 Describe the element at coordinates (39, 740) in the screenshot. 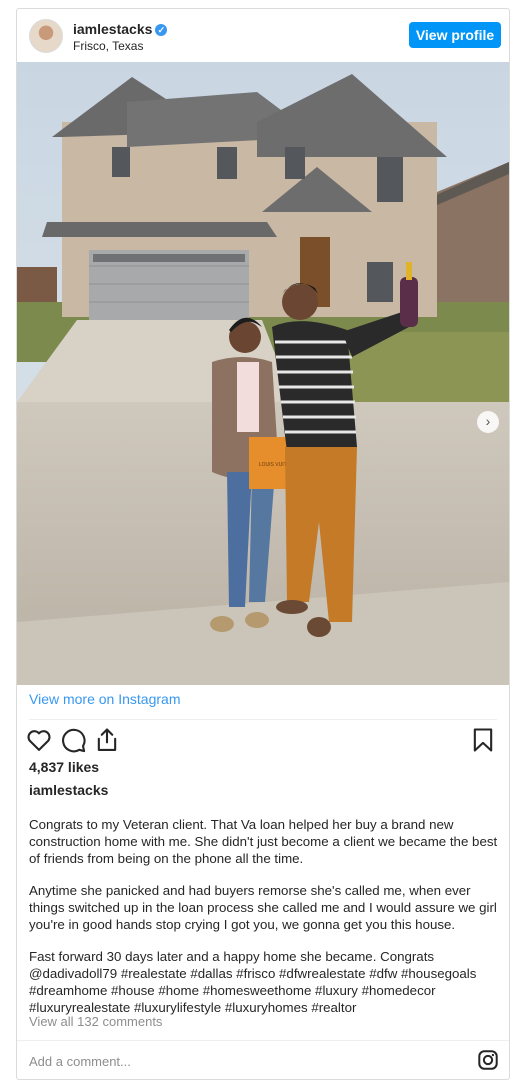

I see `heart-icon` at that location.